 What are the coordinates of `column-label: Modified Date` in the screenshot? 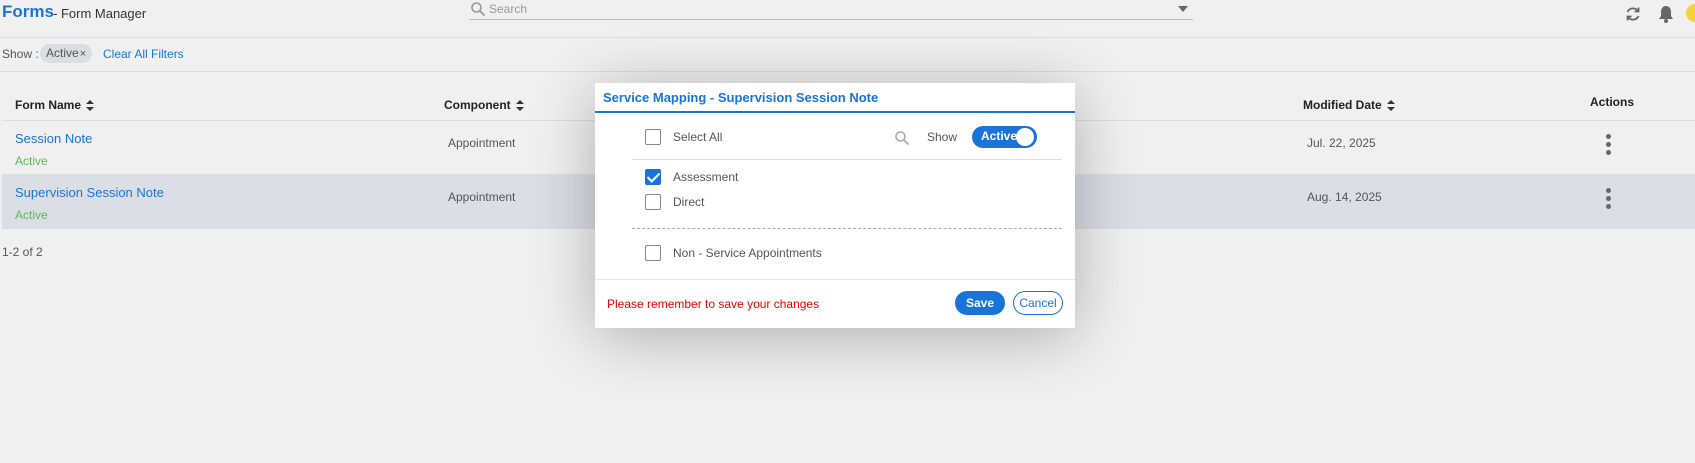 It's located at (1342, 105).